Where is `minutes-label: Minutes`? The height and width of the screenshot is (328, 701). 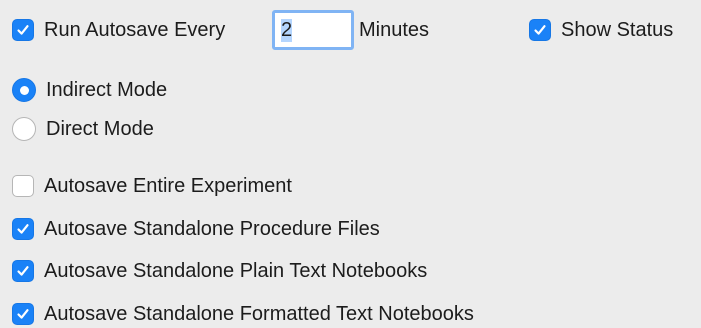
minutes-label: Minutes is located at coordinates (394, 29).